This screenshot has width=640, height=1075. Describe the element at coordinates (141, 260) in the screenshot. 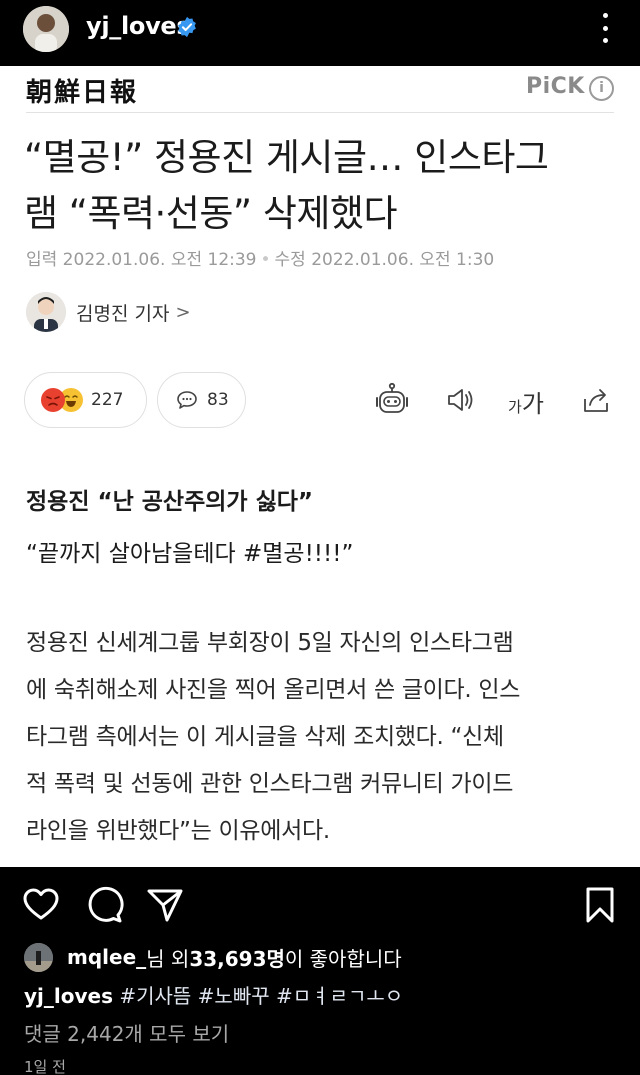

I see `published-date: 입력 2022.01.06. 오전 12:39` at that location.